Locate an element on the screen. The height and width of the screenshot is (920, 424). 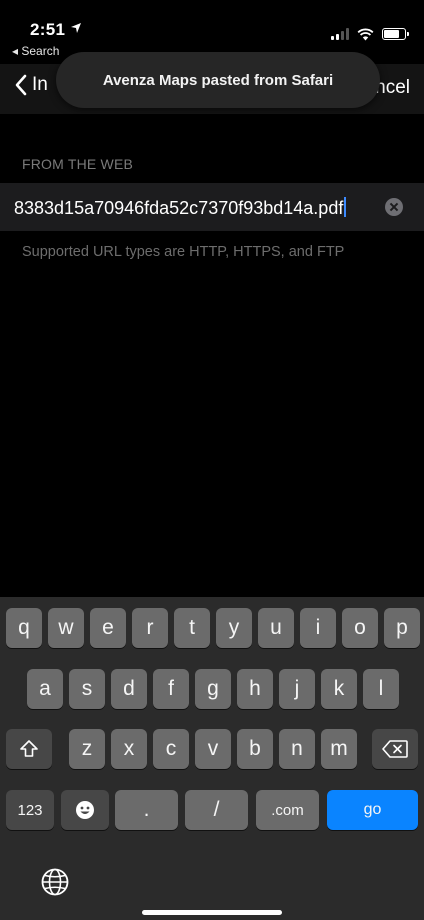
url-input-field: 8383d15a70946fda52c7370f93bd14a.pdf is located at coordinates (212, 207).